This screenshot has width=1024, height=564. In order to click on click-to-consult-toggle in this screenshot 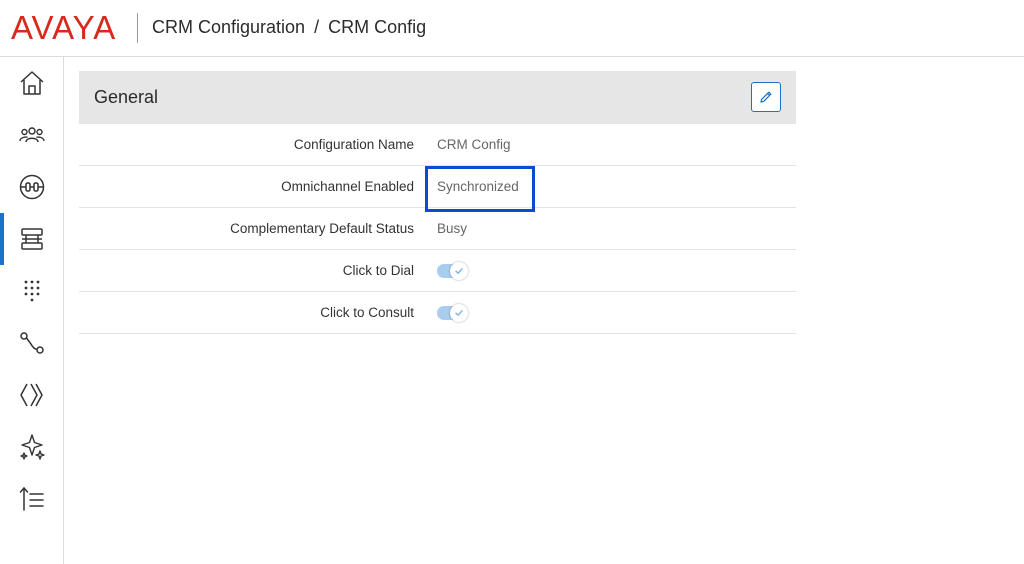, I will do `click(452, 313)`.